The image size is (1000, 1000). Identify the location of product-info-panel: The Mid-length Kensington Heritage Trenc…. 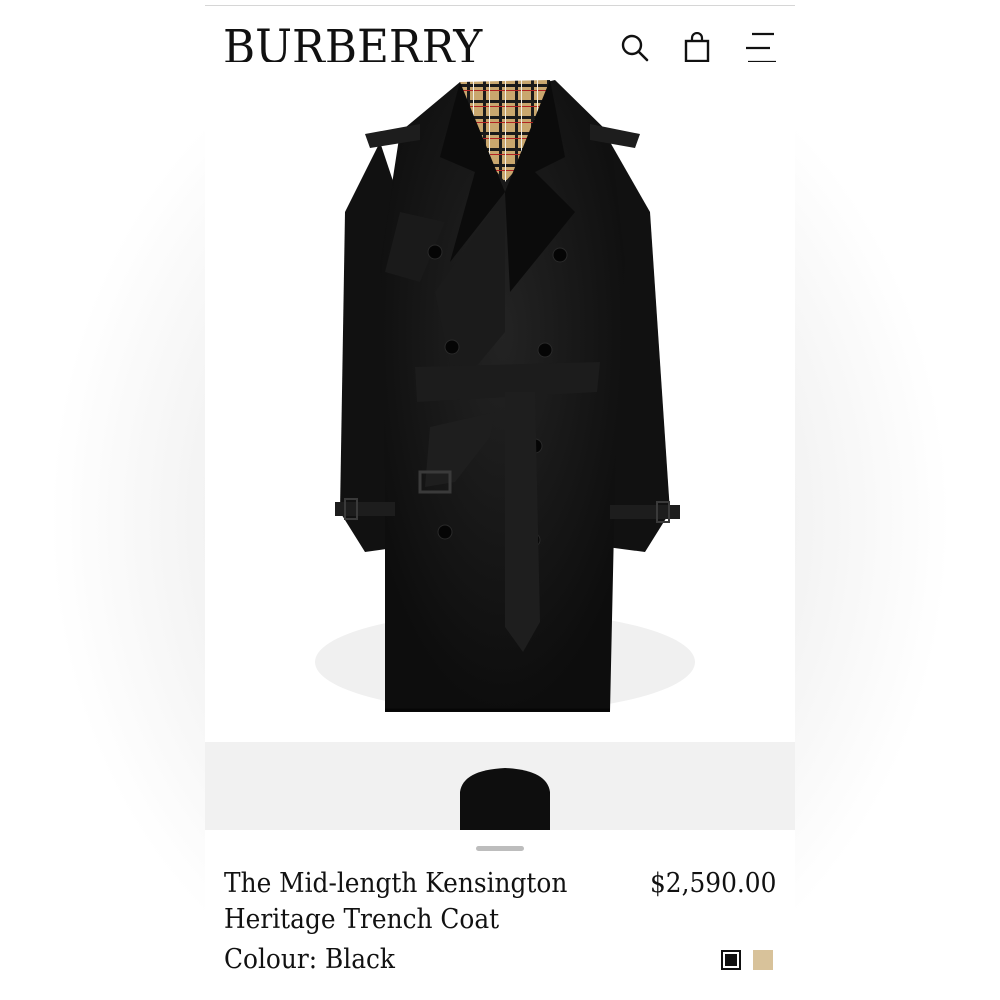
(500, 915).